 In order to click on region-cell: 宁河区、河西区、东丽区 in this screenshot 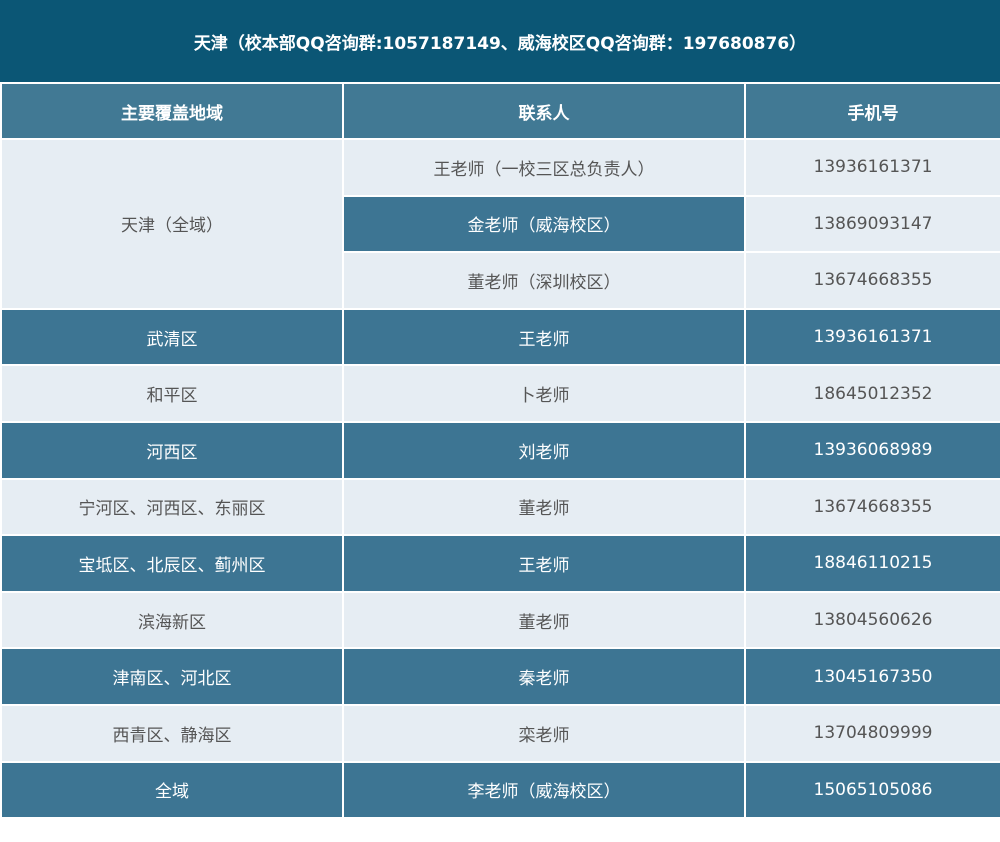, I will do `click(172, 507)`.